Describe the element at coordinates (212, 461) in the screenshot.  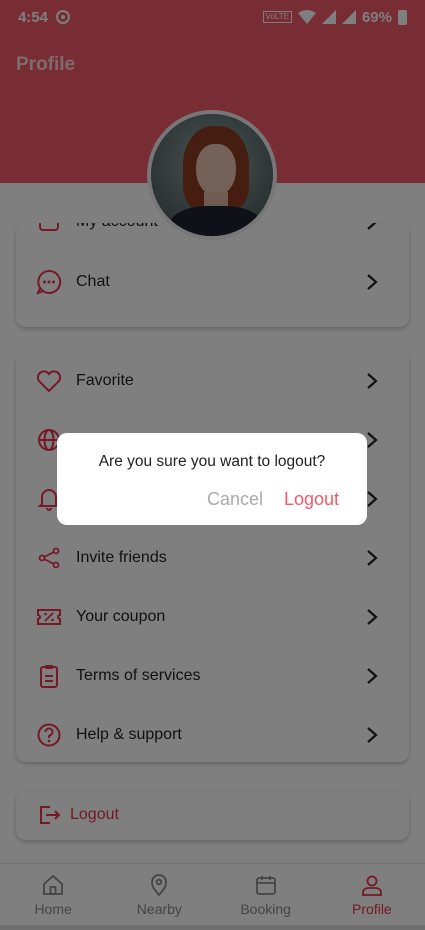
I see `dialog-message: Are you sure you want to logout?` at that location.